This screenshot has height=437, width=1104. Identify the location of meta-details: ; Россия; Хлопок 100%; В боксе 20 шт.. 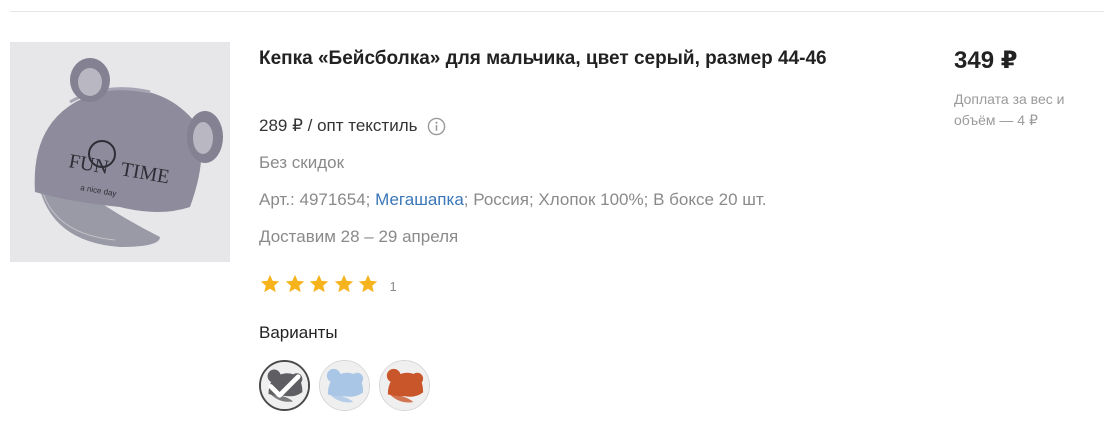
(615, 199).